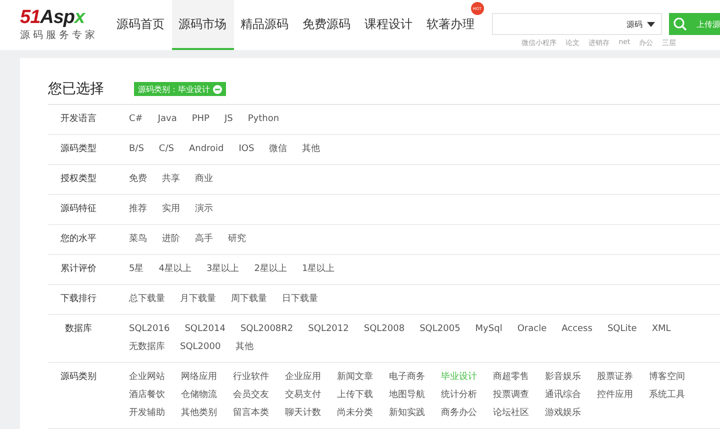  What do you see at coordinates (147, 347) in the screenshot?
I see `filter-option: 无数据库` at bounding box center [147, 347].